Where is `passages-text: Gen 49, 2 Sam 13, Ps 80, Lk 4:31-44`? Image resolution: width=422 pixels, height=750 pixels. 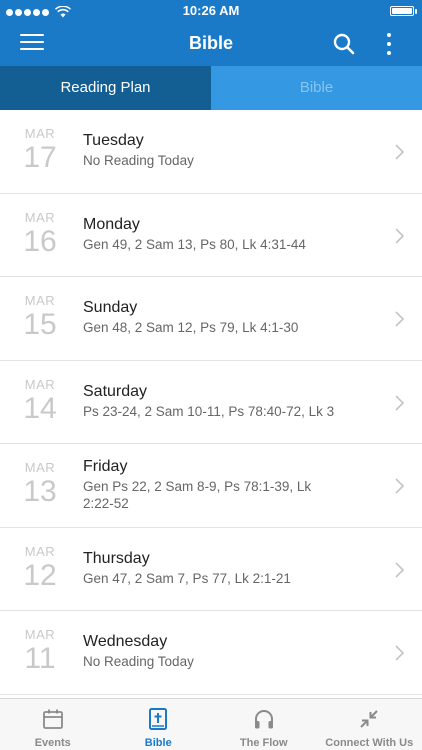
passages-text: Gen 49, 2 Sam 13, Ps 80, Lk 4:31-44 is located at coordinates (194, 244).